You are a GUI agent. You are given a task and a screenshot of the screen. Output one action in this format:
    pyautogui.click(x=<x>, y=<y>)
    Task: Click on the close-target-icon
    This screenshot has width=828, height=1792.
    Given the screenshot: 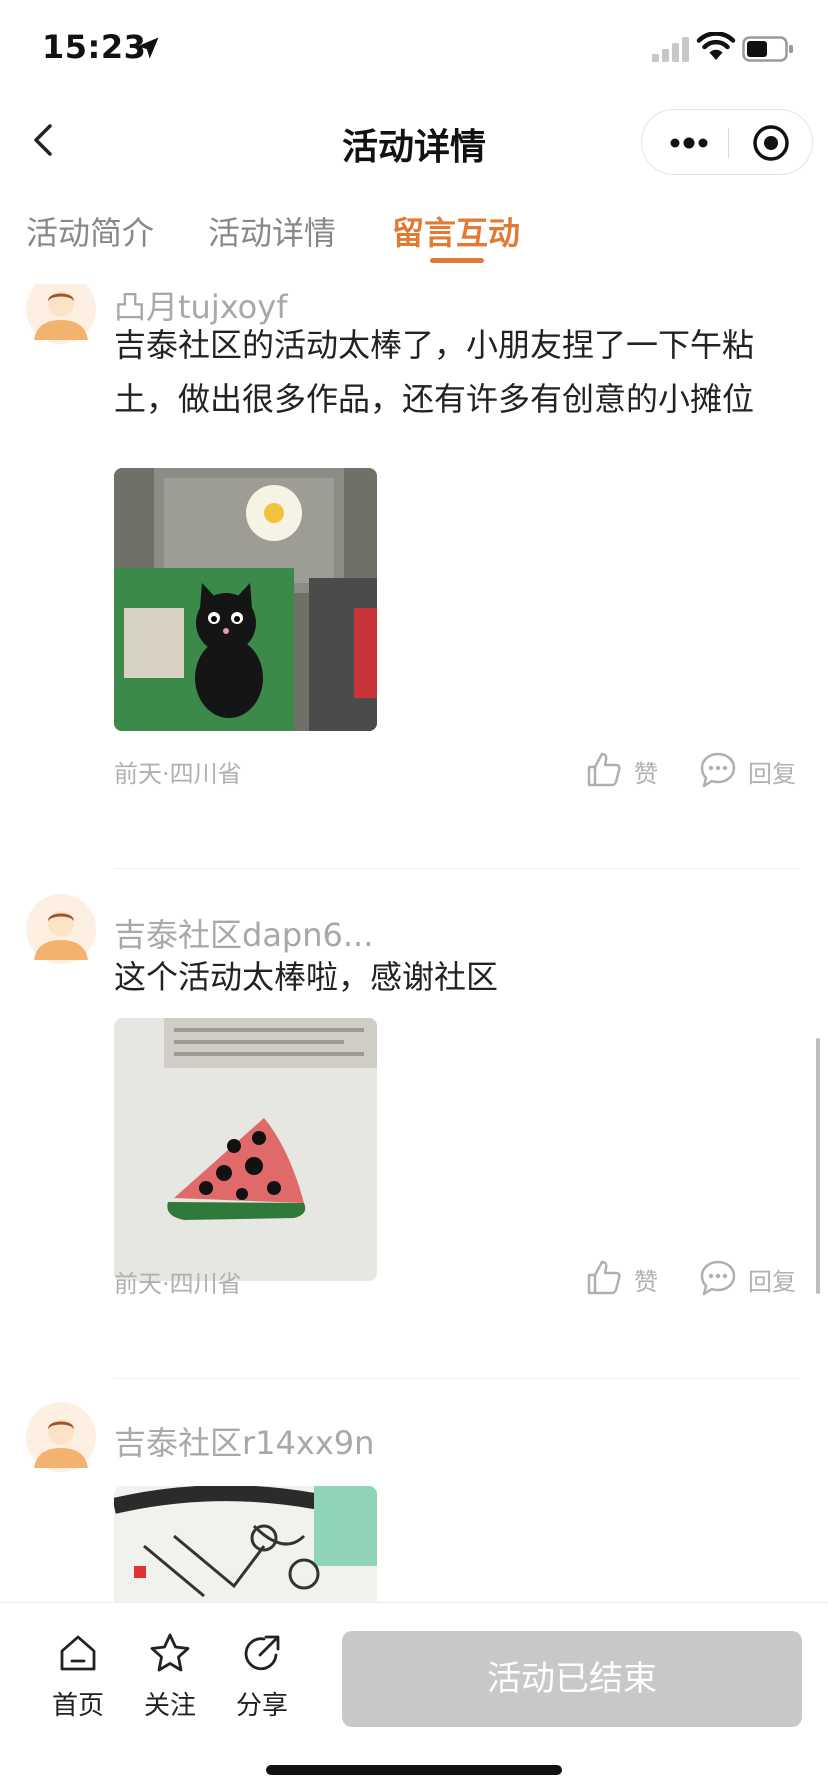 What is the action you would take?
    pyautogui.click(x=771, y=143)
    